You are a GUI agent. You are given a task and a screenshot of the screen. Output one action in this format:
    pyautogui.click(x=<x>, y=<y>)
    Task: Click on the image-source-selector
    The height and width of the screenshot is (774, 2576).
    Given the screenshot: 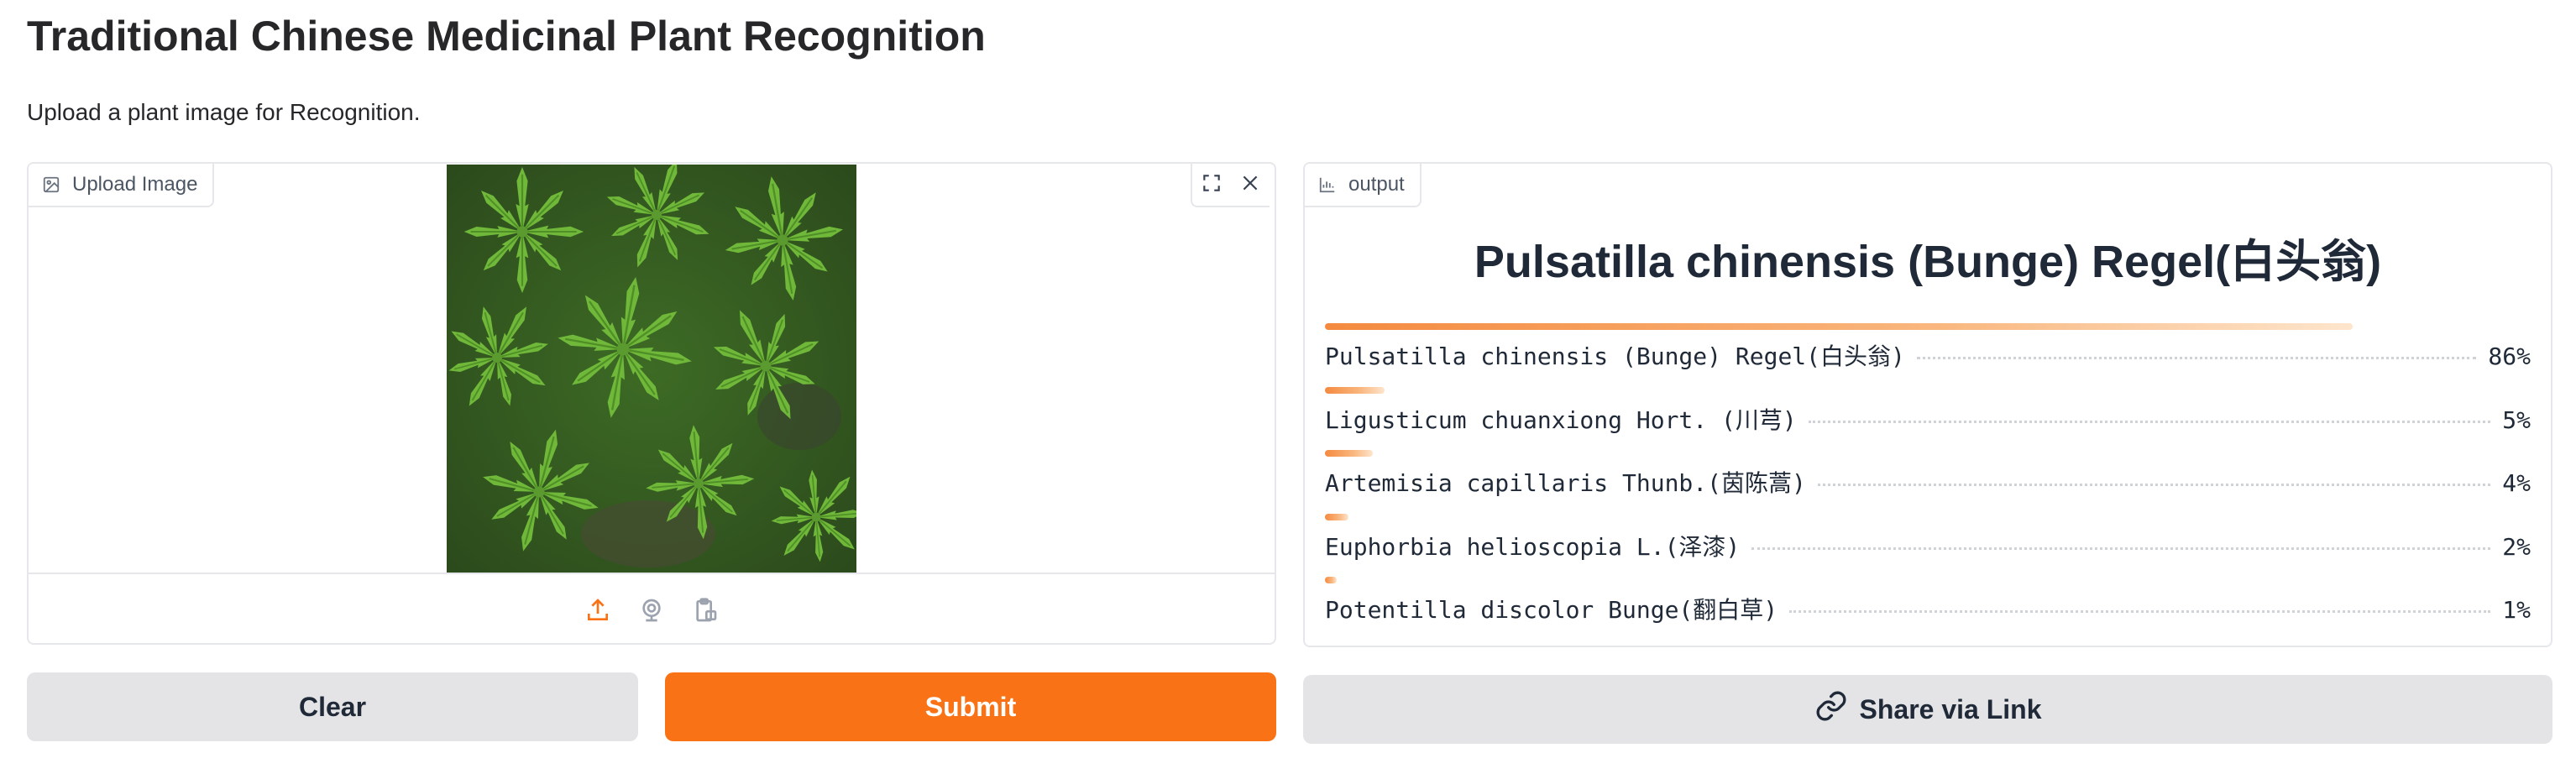 What is the action you would take?
    pyautogui.click(x=652, y=608)
    